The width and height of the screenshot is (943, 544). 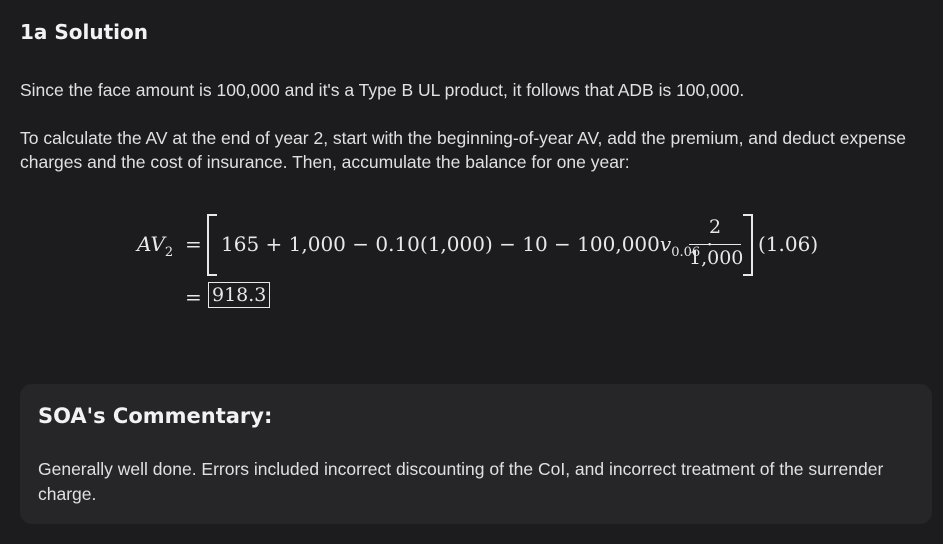 What do you see at coordinates (665, 244) in the screenshot?
I see `discount-variable: v` at bounding box center [665, 244].